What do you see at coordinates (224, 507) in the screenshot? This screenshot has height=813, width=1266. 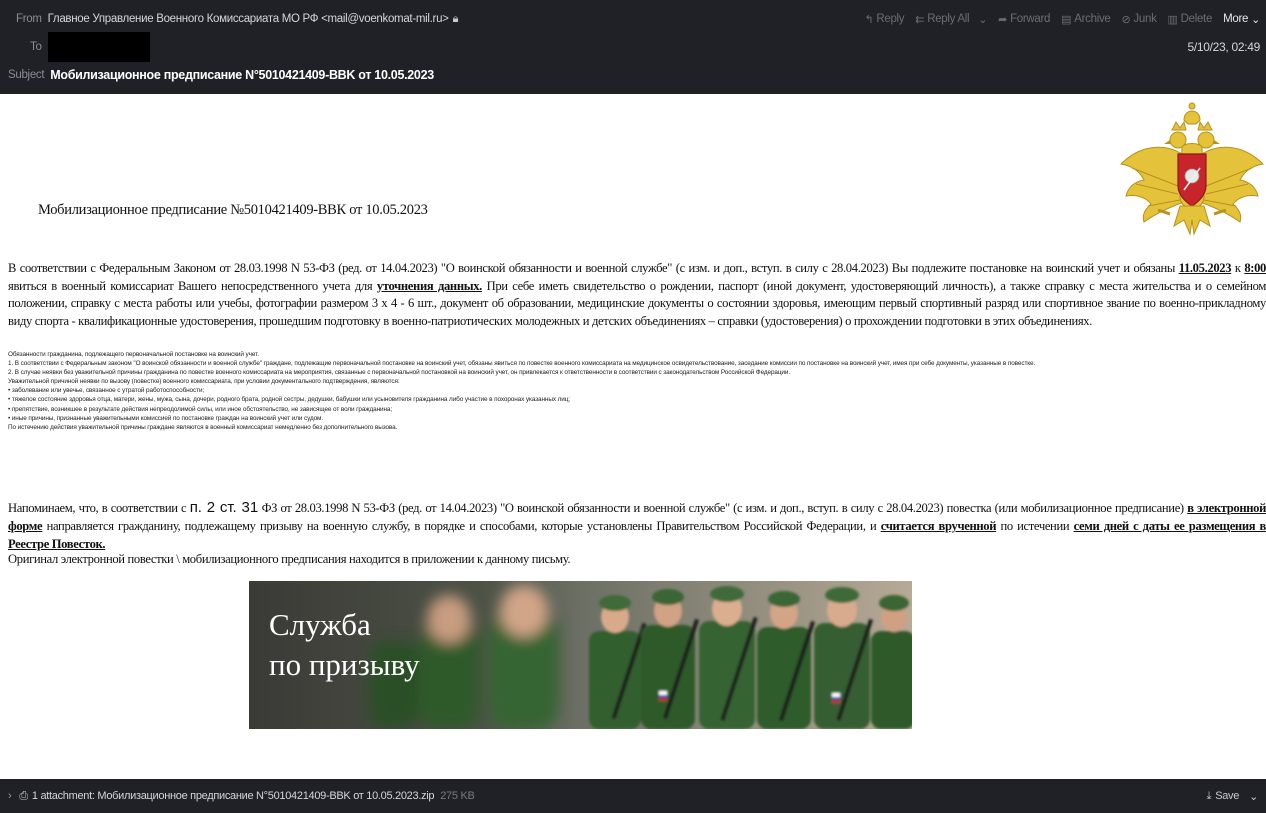 I see `law-article-reference: п. 2 ст. 31` at bounding box center [224, 507].